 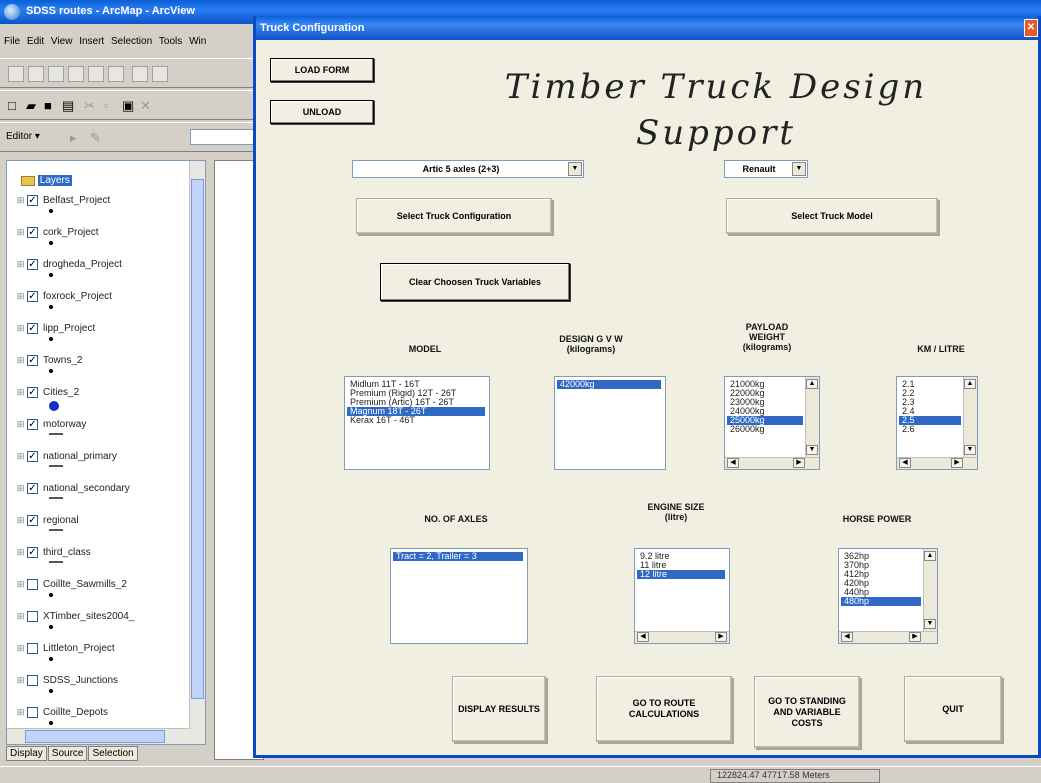 I want to click on list-item: 480hp, so click(x=881, y=601).